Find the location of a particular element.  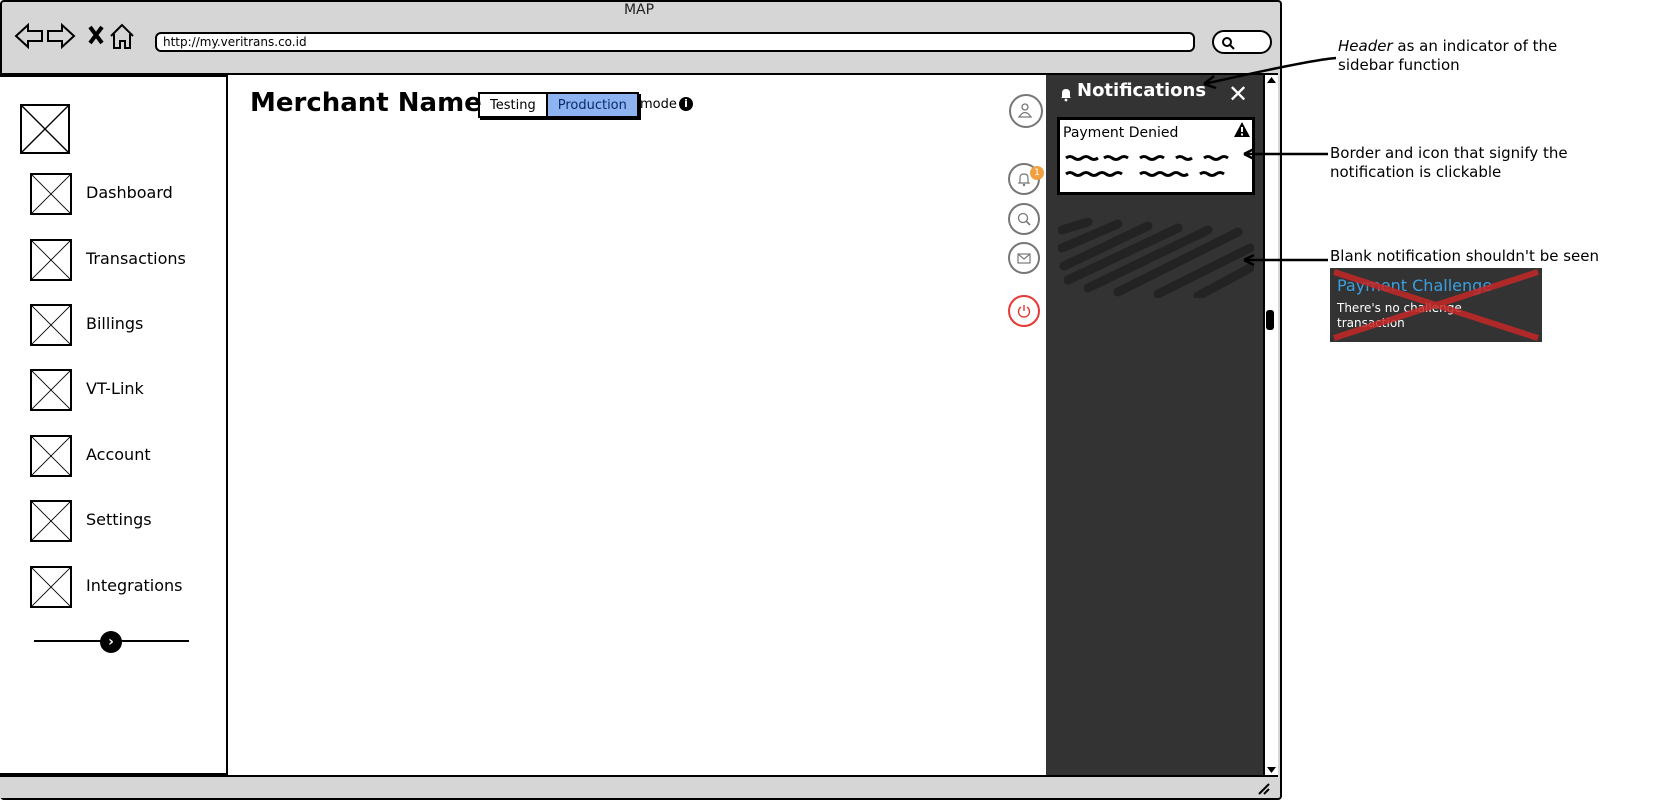

search-button is located at coordinates (1024, 219).